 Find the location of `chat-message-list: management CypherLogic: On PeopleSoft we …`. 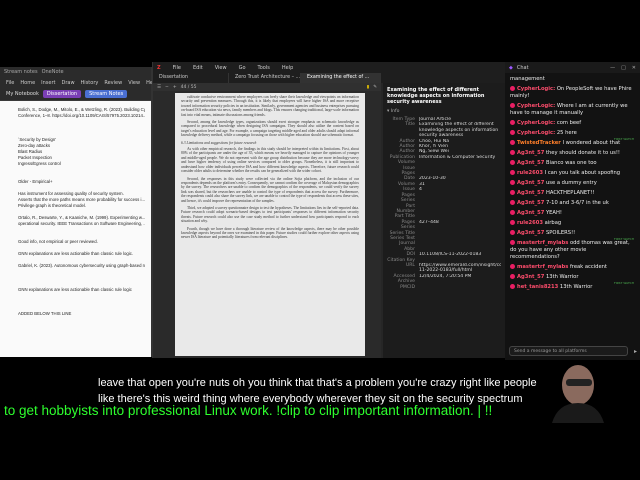

chat-message-list: management CypherLogic: On PeopleSoft we … is located at coordinates (572, 209).